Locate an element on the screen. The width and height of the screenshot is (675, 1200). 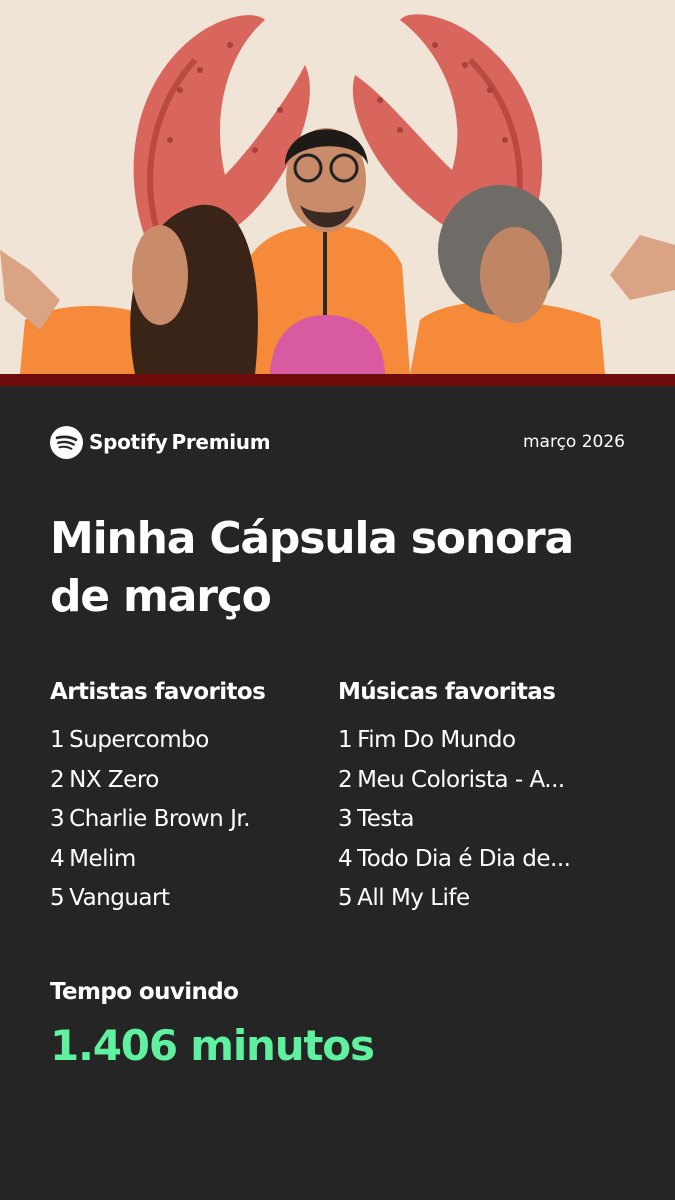
top-artists-heading: Artistas favoritos is located at coordinates (158, 692).